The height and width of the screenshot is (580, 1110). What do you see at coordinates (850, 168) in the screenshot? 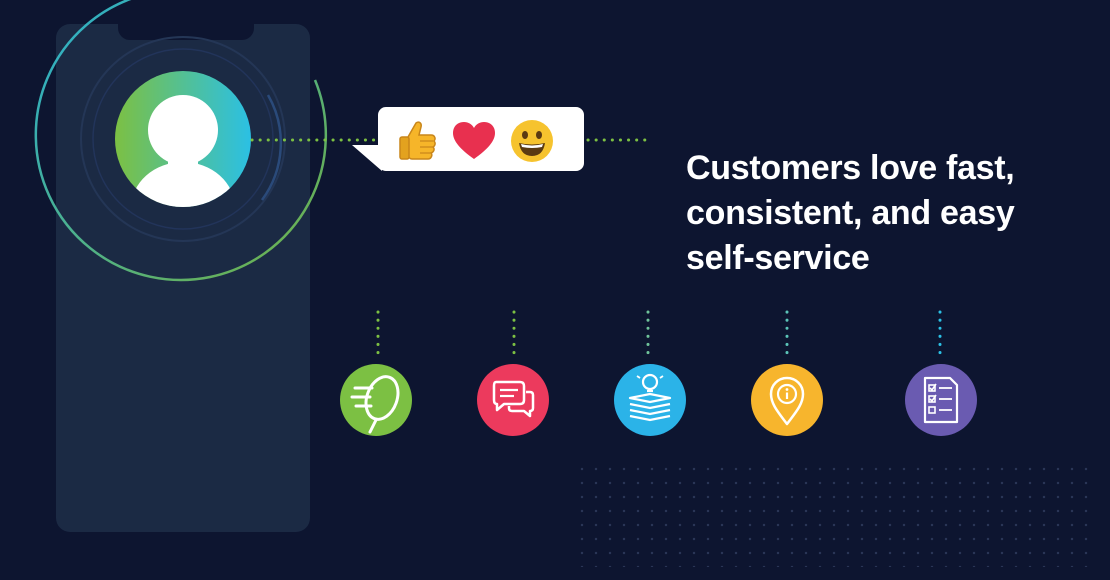
I see `headline-line-1: Customers love fast,` at bounding box center [850, 168].